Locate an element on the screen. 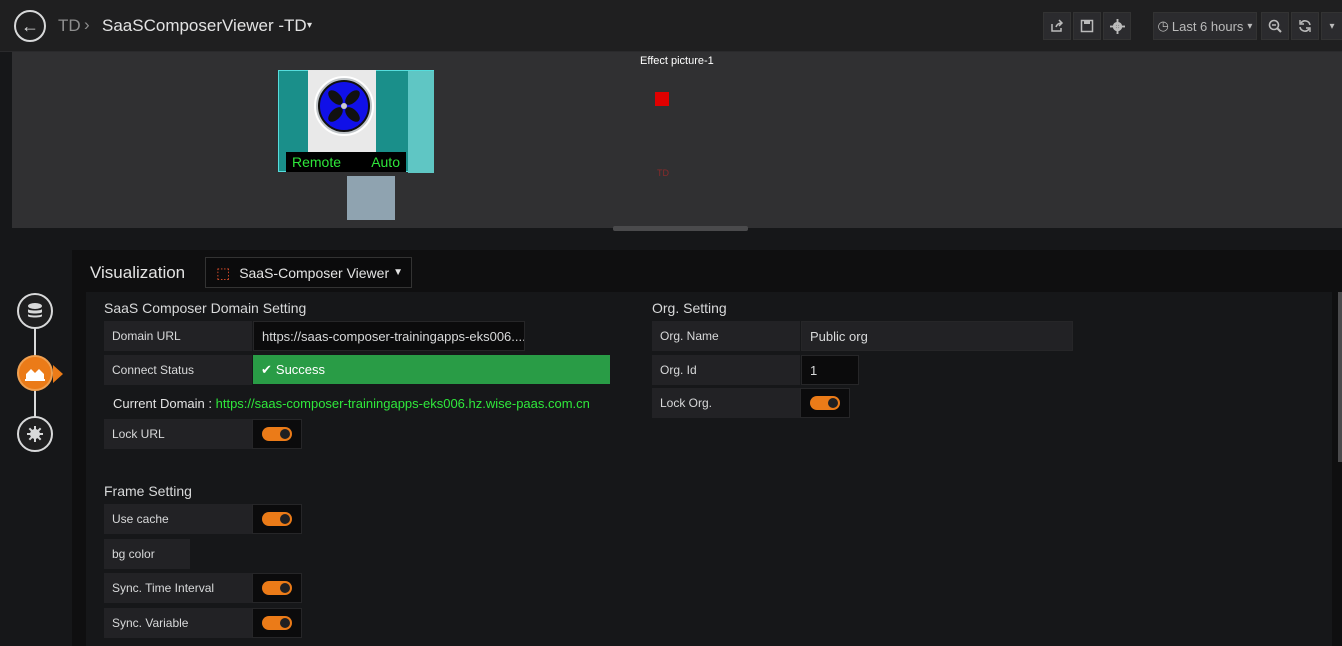  org-id-input: 1 is located at coordinates (830, 370).